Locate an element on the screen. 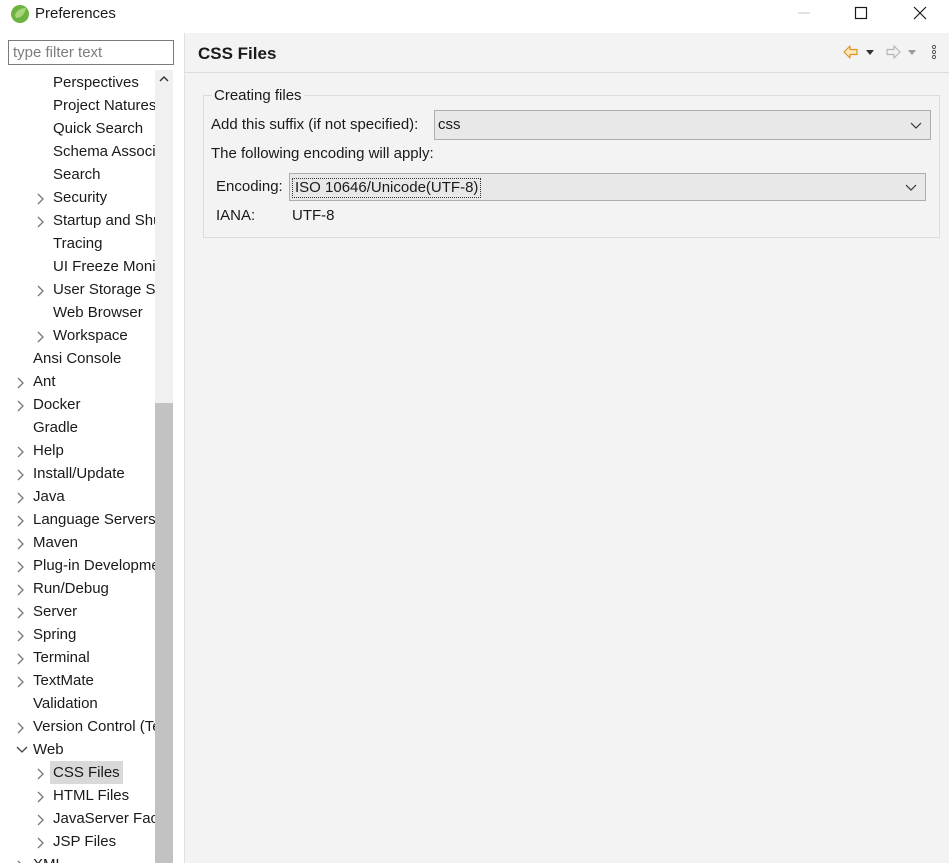 This screenshot has height=863, width=949. scroll-thumb is located at coordinates (164, 633).